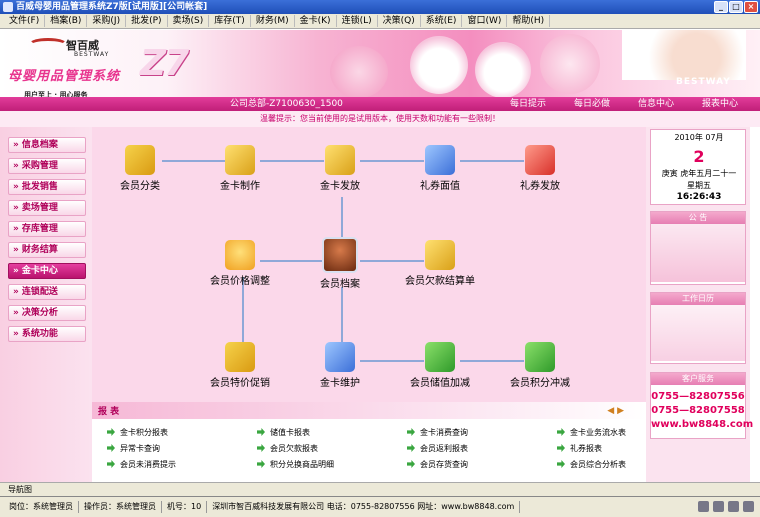 This screenshot has width=760, height=517. Describe the element at coordinates (380, 104) in the screenshot. I see `nav-bar: 公司总部-Z7100630_1500 每日提示 每日必做 信息中心 报表中心` at that location.